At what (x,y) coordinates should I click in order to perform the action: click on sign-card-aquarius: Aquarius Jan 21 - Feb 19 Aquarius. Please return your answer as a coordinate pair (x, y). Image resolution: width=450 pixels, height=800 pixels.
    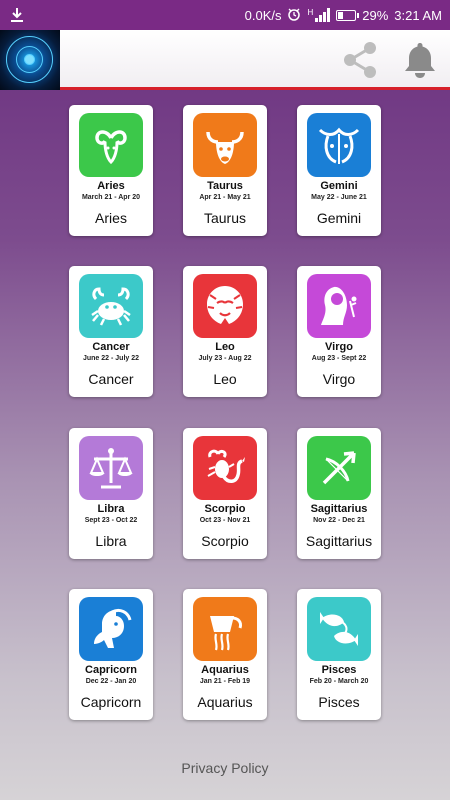
    Looking at the image, I should click on (225, 654).